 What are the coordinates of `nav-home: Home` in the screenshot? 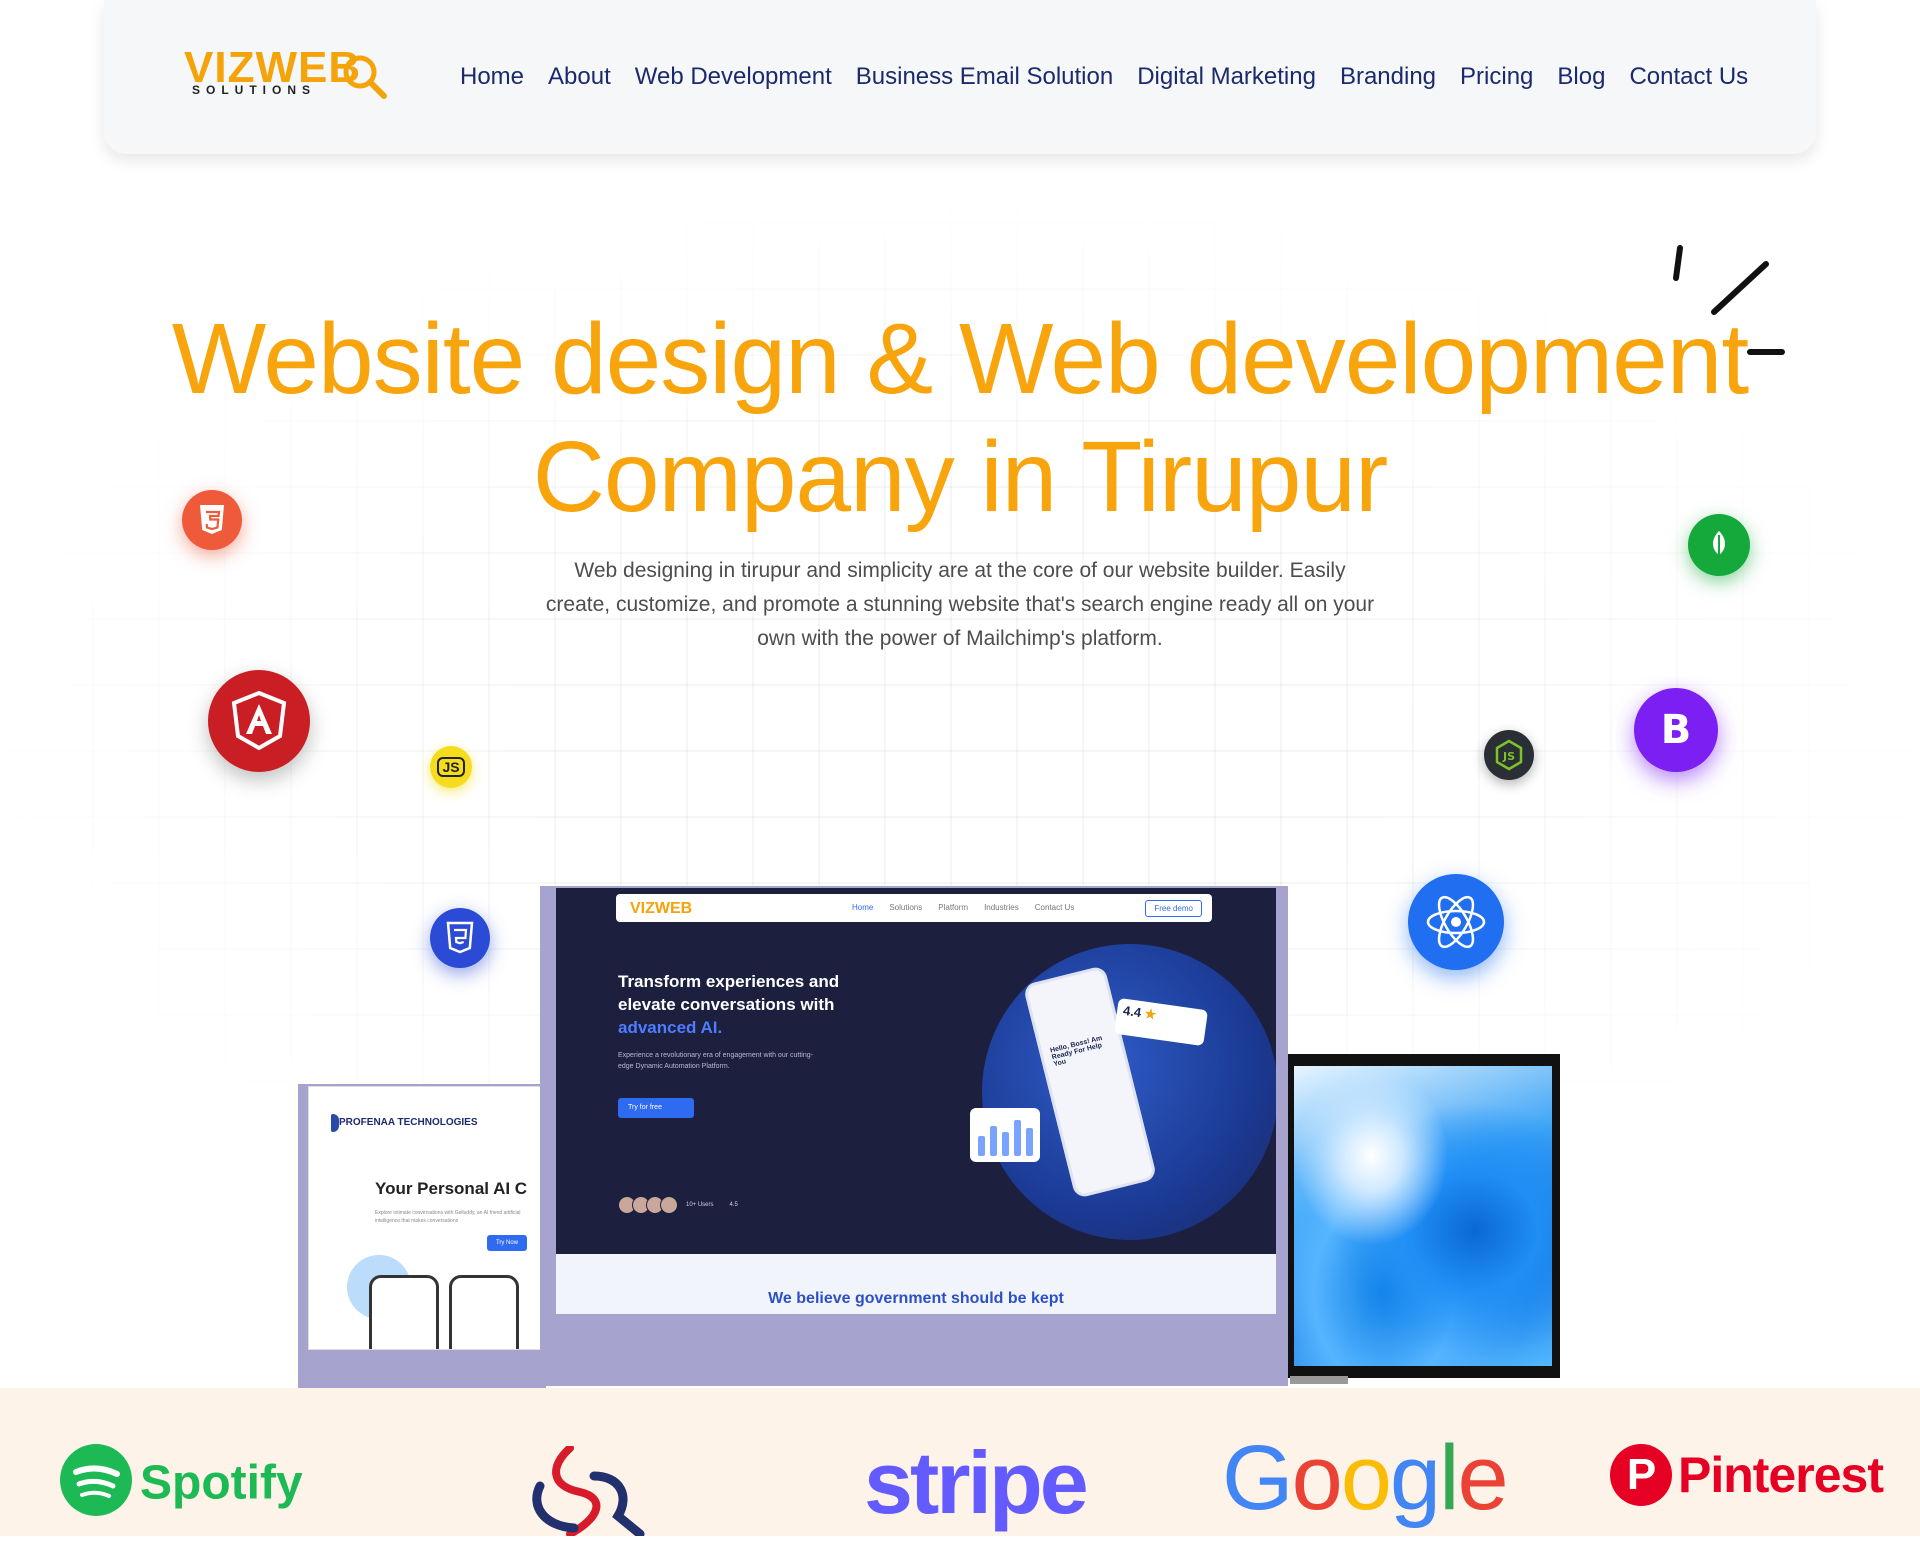 It's located at (492, 77).